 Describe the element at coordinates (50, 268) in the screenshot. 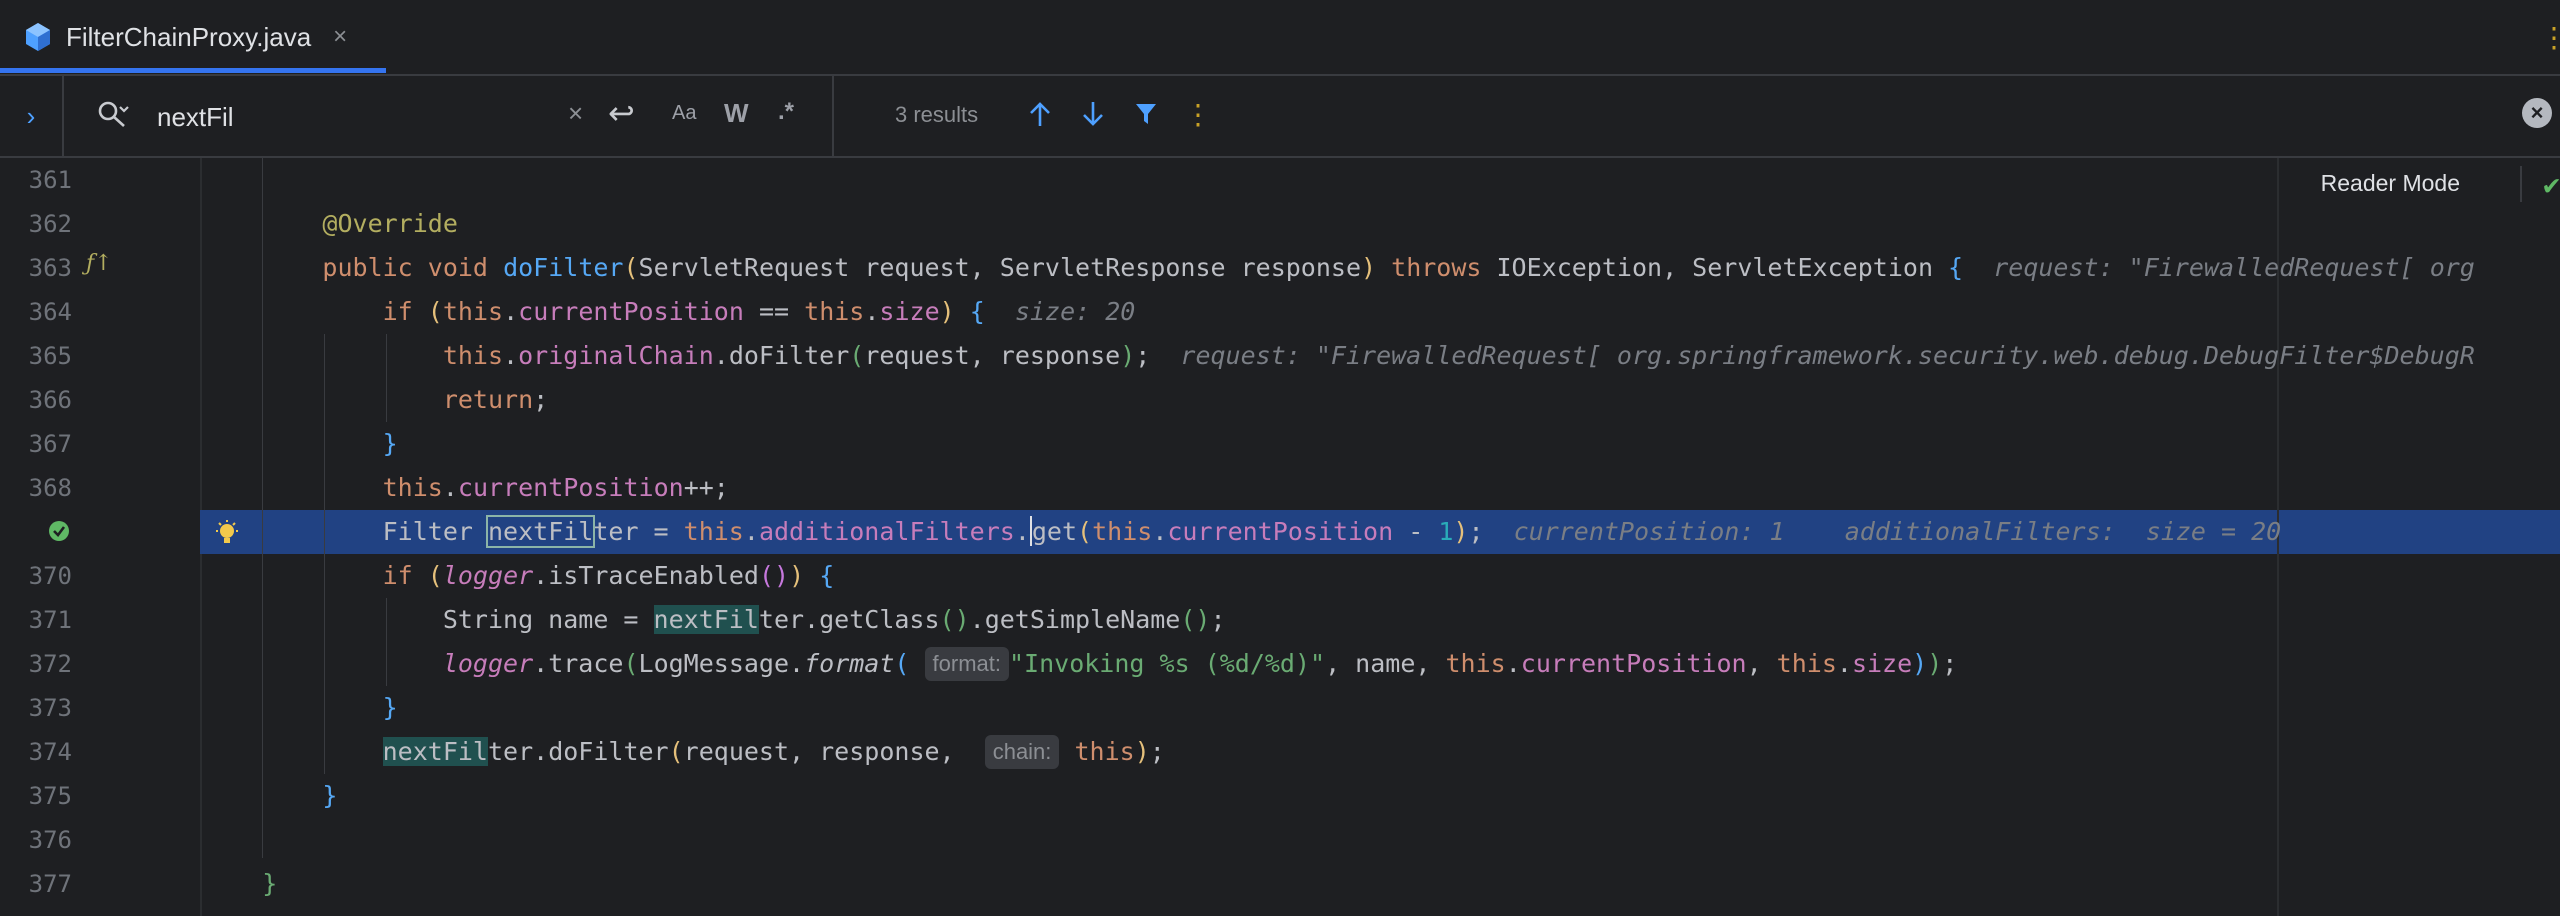

I see `line-number: 363` at that location.